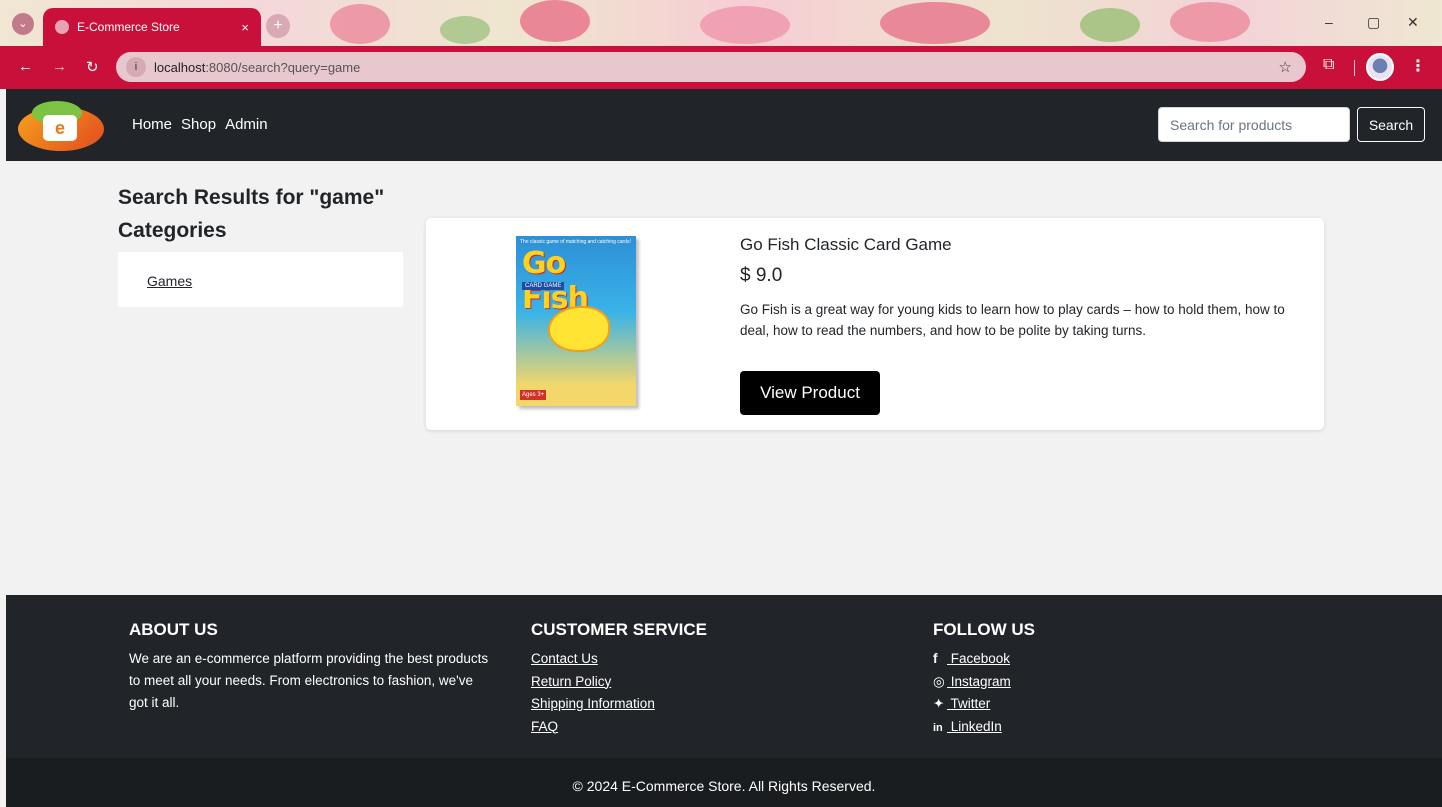 The width and height of the screenshot is (1442, 807). I want to click on tab-search-icon: ⌄, so click(23, 24).